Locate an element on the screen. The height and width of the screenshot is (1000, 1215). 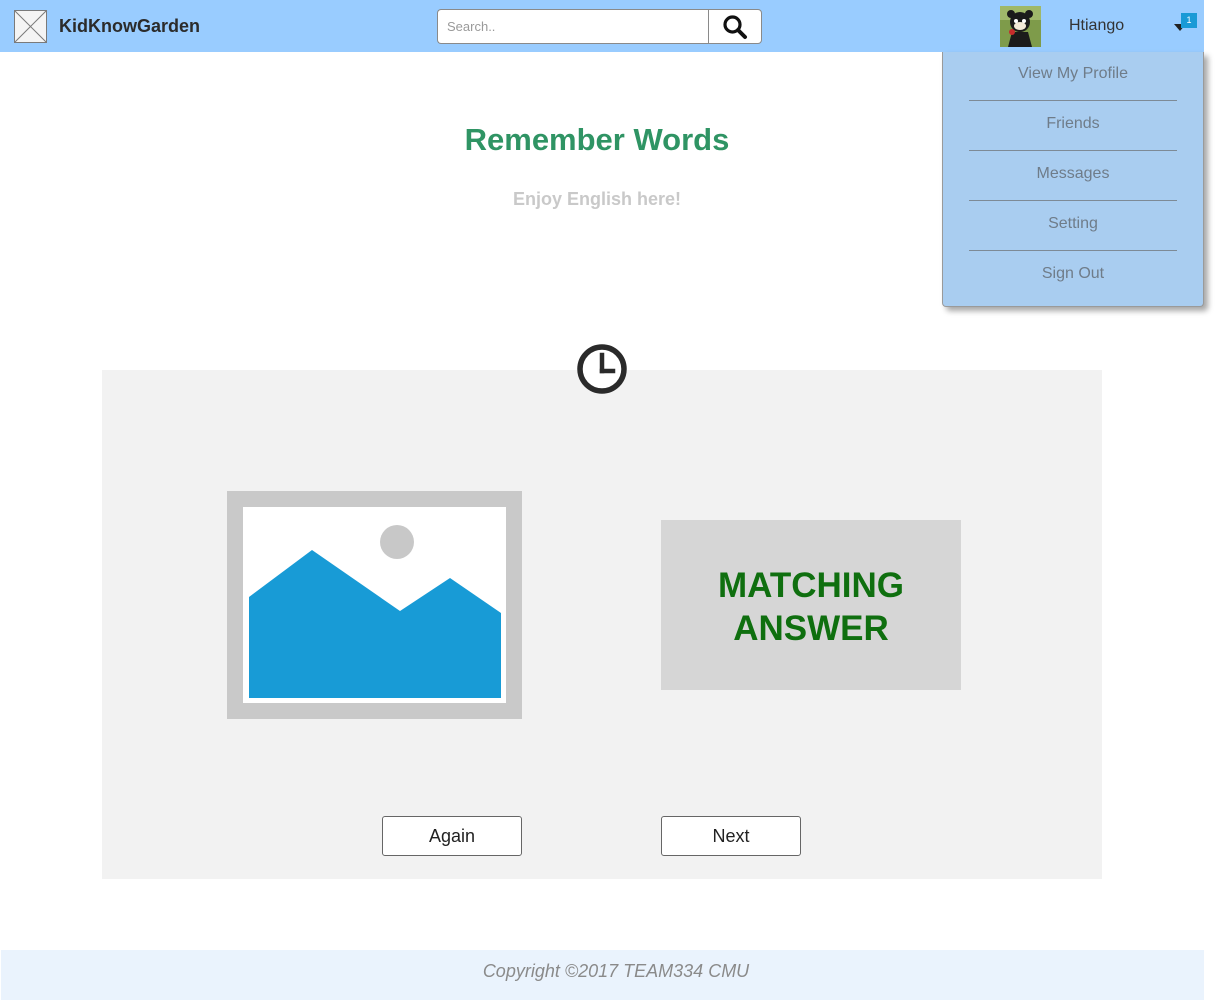
next-button: Next is located at coordinates (731, 836).